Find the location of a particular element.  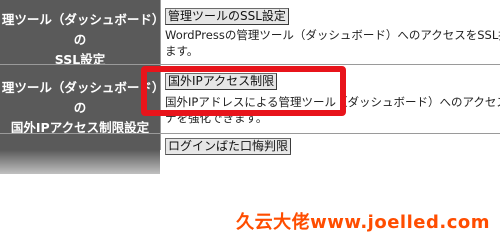

watermark-text: 久云大佬www.joelled.com is located at coordinates (363, 222).